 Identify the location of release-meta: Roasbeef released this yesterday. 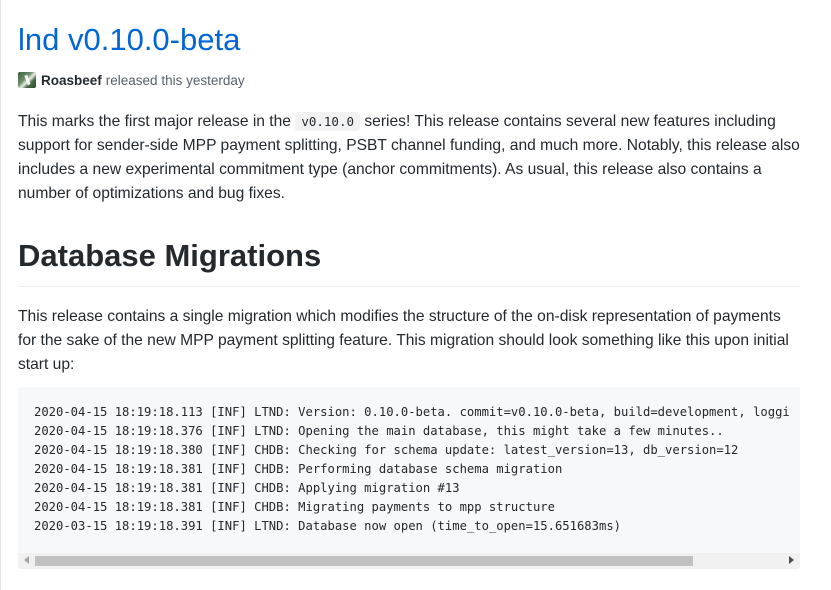
(409, 80).